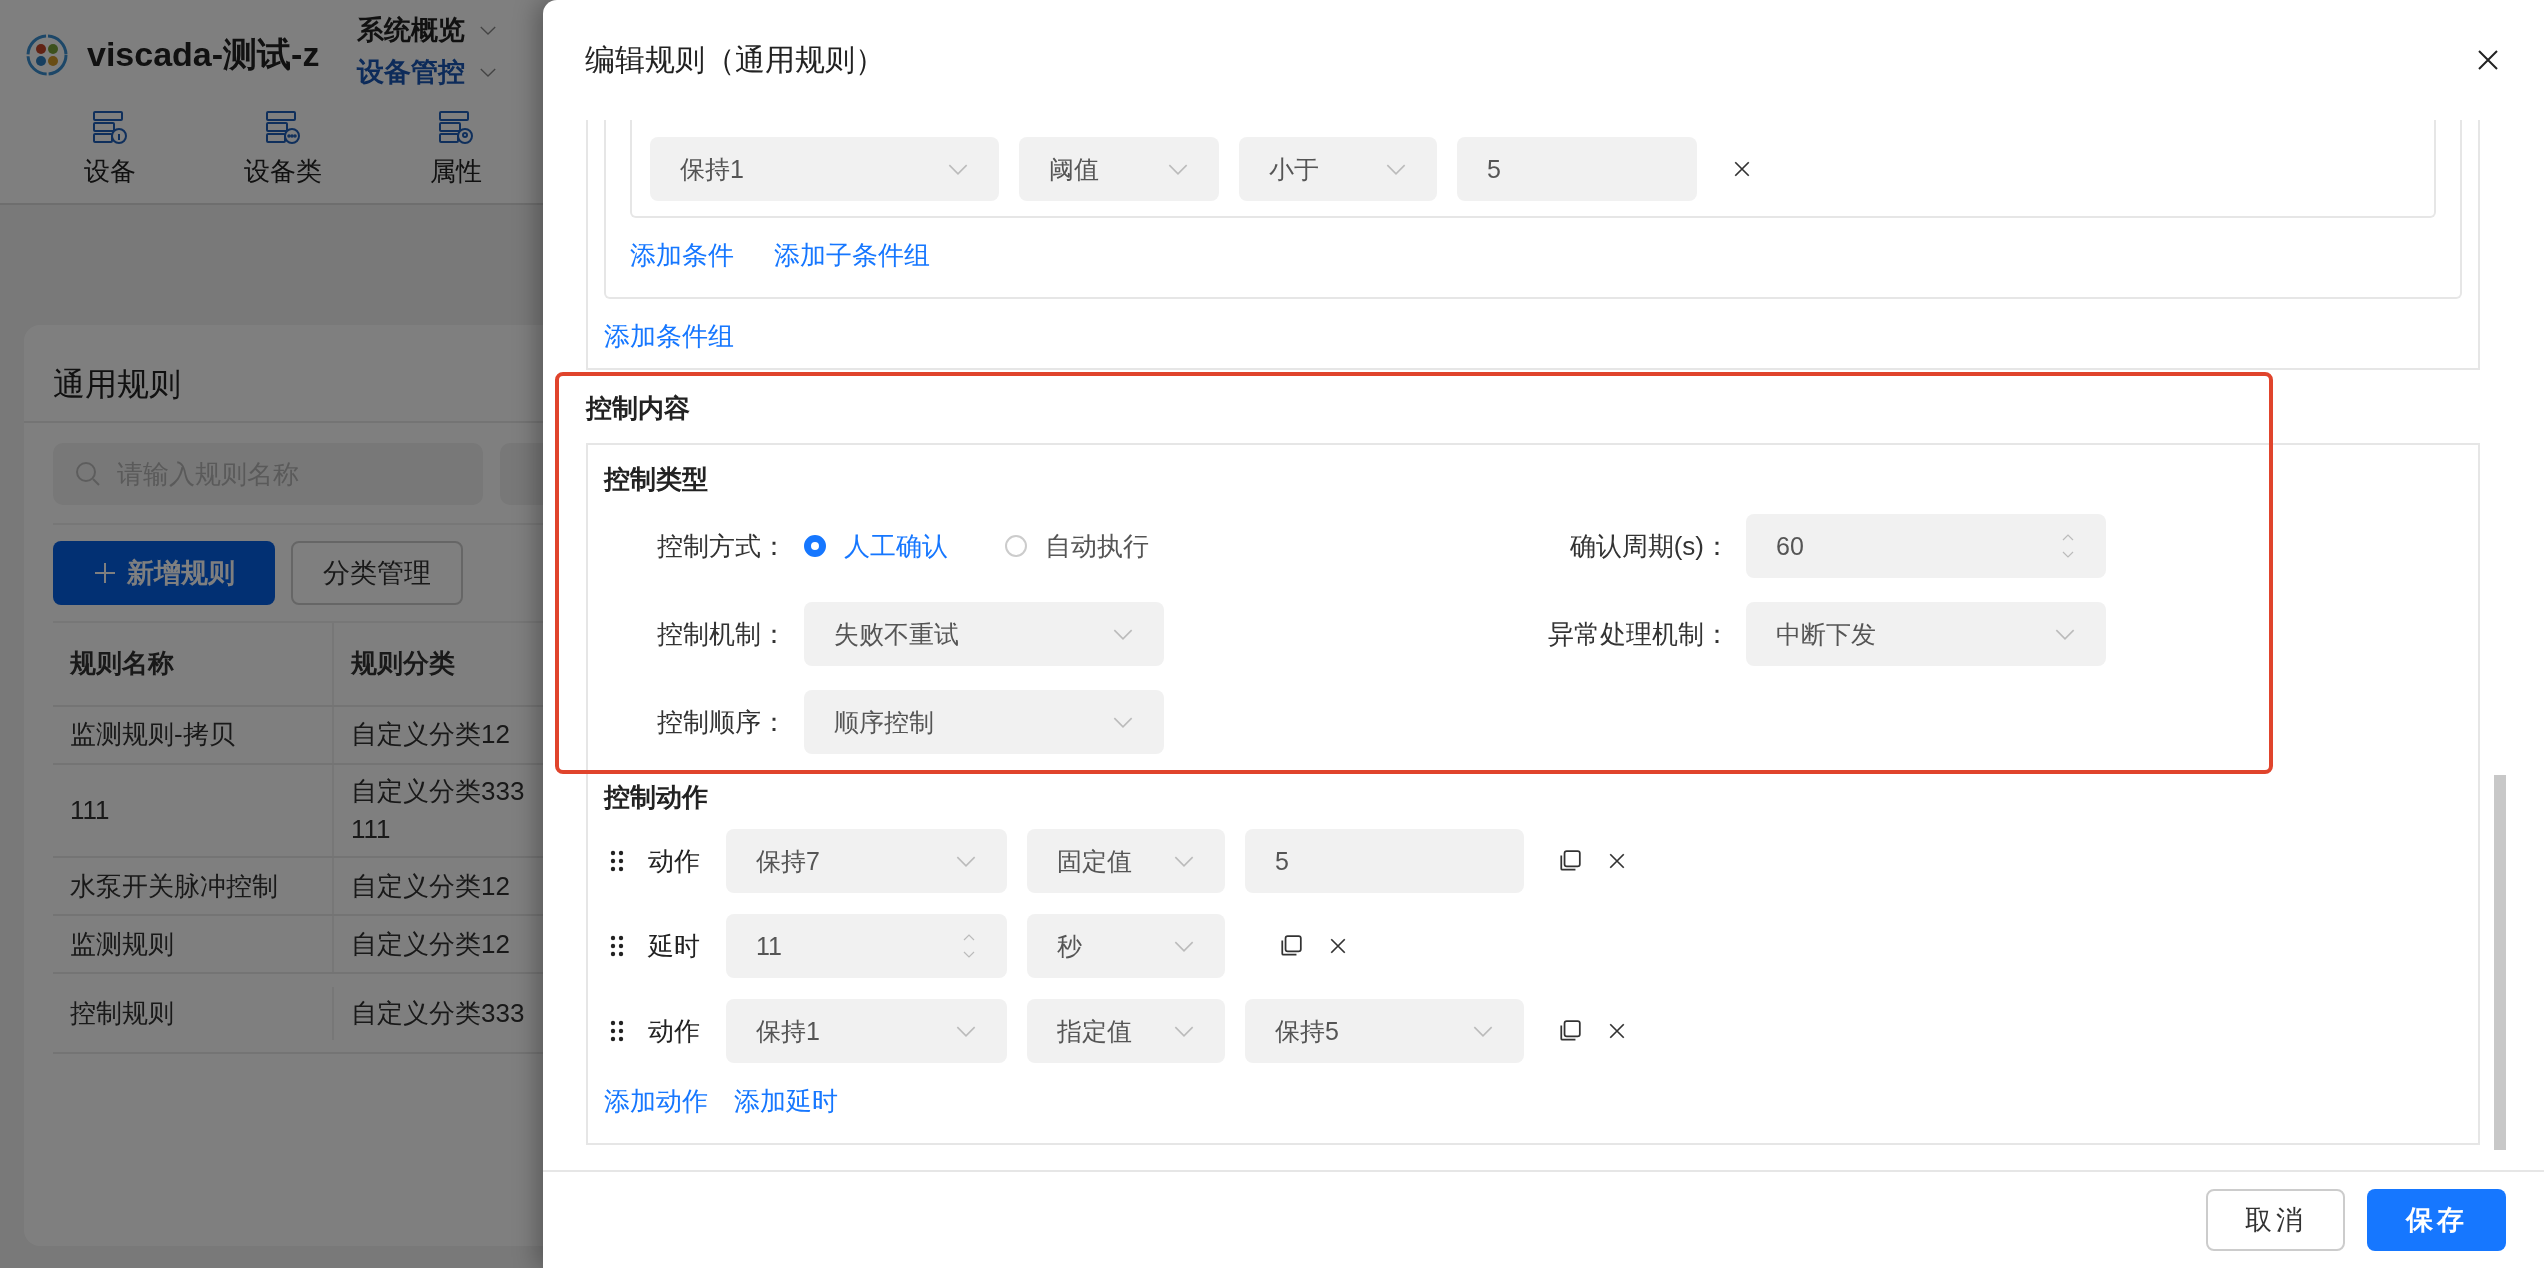  I want to click on table-cell: 控制规则, so click(193, 1013).